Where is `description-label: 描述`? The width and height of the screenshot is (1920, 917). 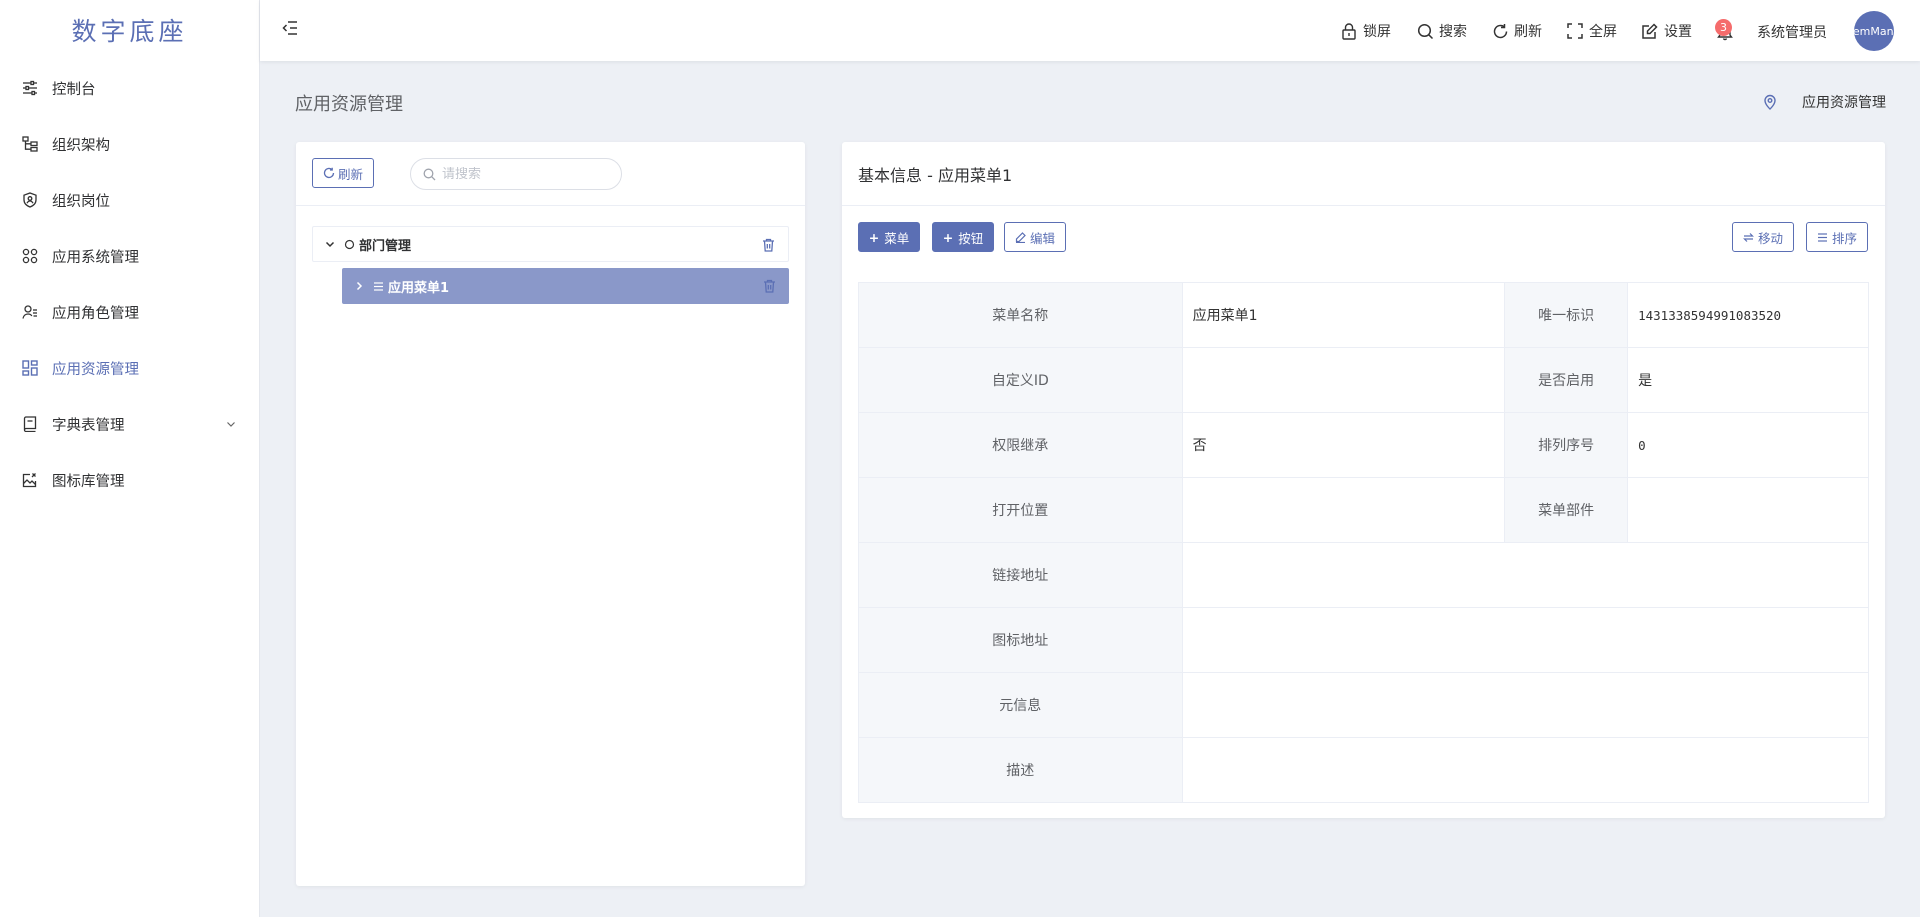
description-label: 描述 is located at coordinates (1020, 770).